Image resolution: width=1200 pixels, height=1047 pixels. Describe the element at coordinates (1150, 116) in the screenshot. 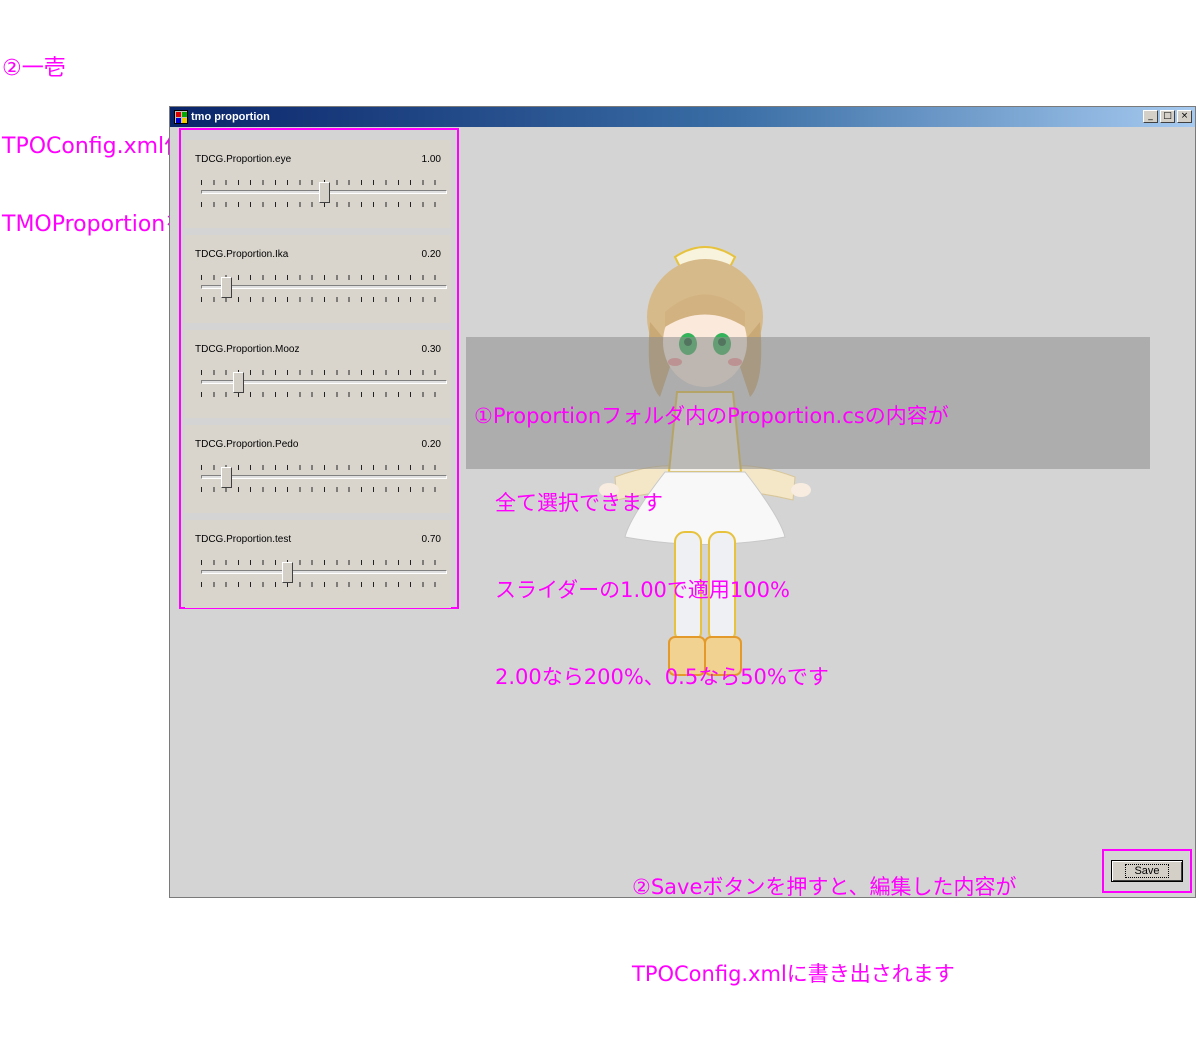

I see `minimize-button: _` at that location.